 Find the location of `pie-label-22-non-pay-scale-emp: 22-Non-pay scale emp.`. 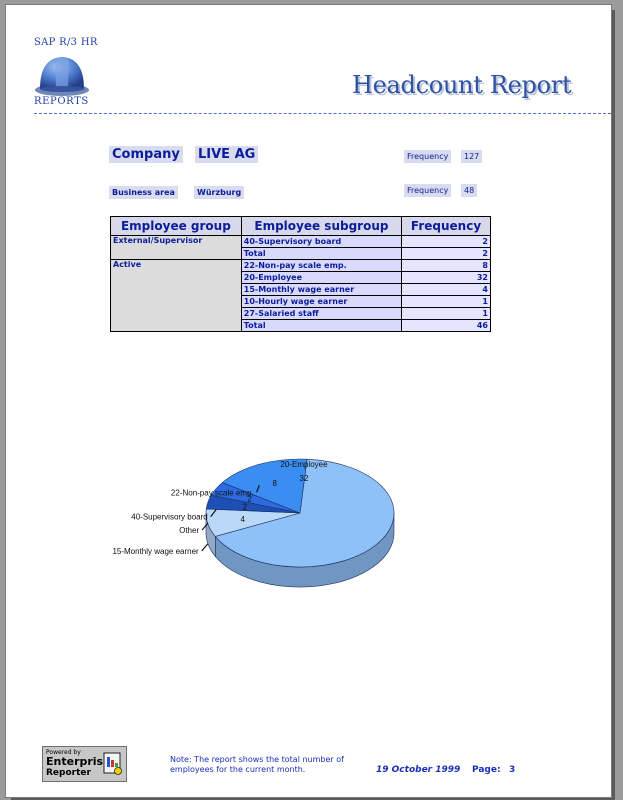

pie-label-22-non-pay-scale-emp: 22-Non-pay scale emp. is located at coordinates (212, 492).